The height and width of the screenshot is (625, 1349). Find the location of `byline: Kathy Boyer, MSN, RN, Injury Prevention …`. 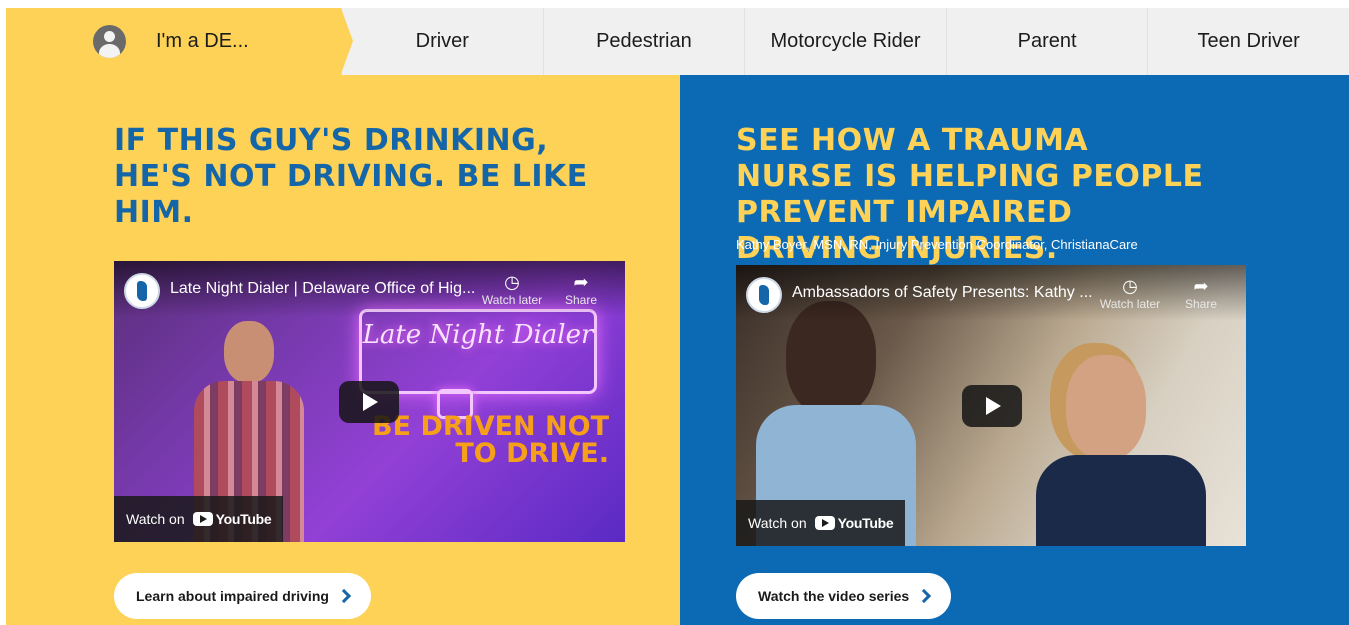

byline: Kathy Boyer, MSN, RN, Injury Prevention … is located at coordinates (937, 244).